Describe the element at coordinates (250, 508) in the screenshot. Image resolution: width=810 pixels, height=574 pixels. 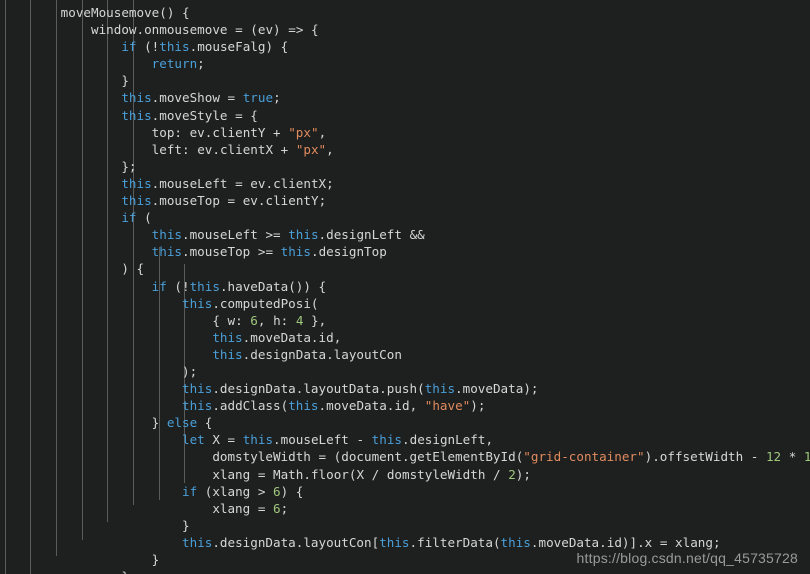
I see `code-line: xlang = 6;` at that location.